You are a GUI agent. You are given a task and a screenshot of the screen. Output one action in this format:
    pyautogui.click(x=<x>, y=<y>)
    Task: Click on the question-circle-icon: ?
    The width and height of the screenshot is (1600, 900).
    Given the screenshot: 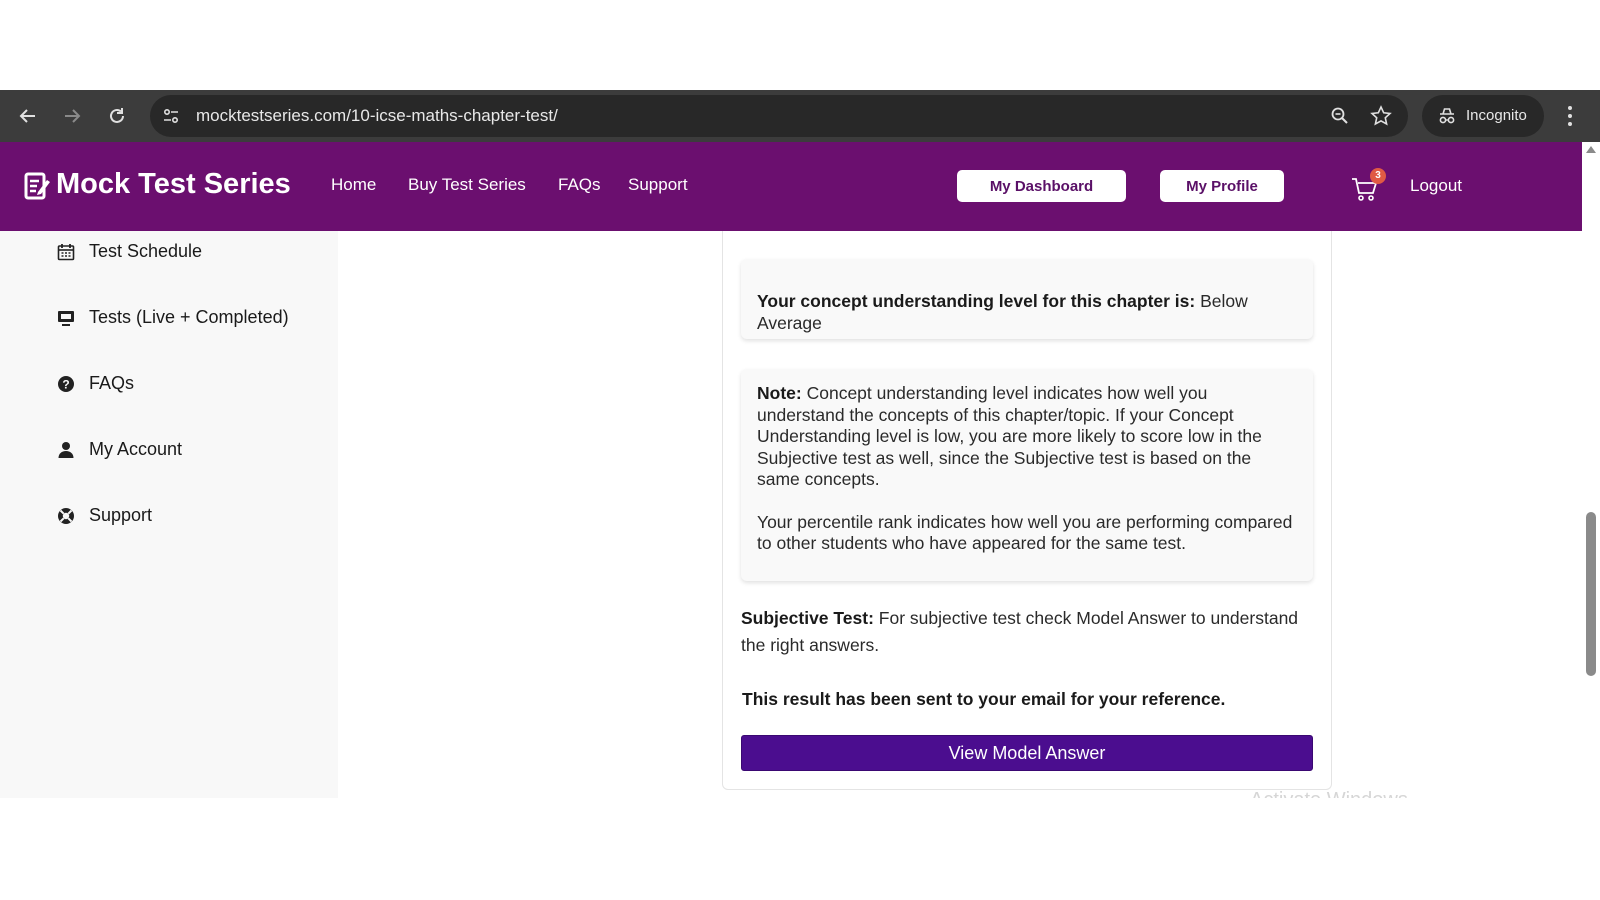 What is the action you would take?
    pyautogui.click(x=66, y=383)
    